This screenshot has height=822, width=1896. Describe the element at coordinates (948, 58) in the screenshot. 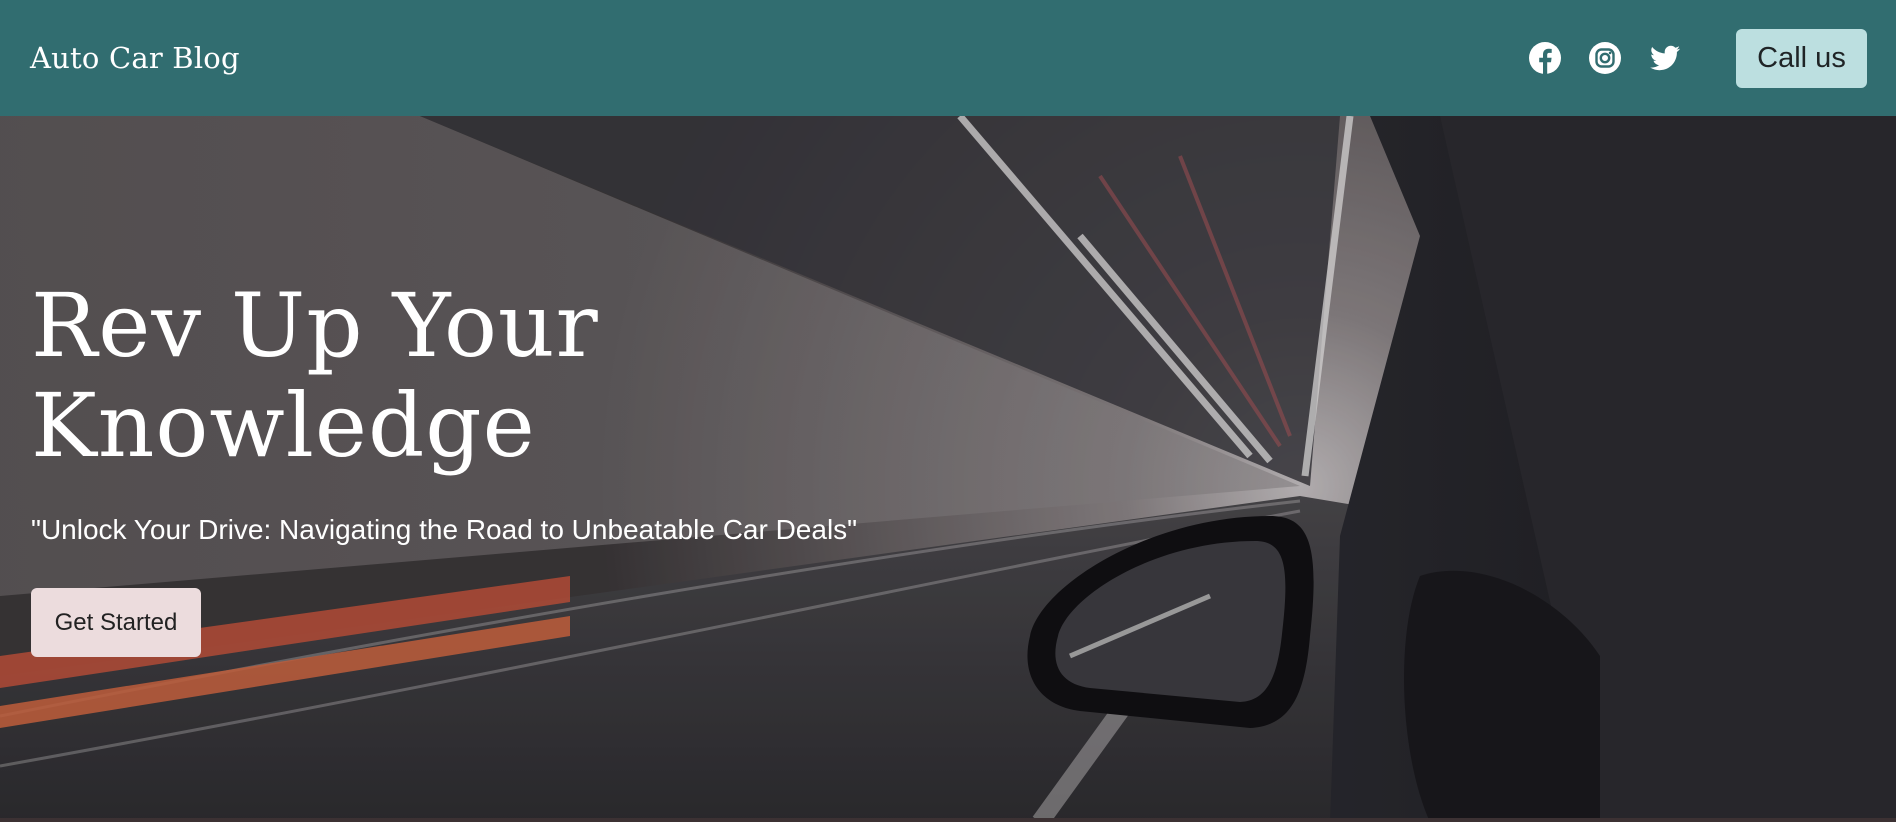

I see `top-navbar: Auto Car Blog Call us` at that location.